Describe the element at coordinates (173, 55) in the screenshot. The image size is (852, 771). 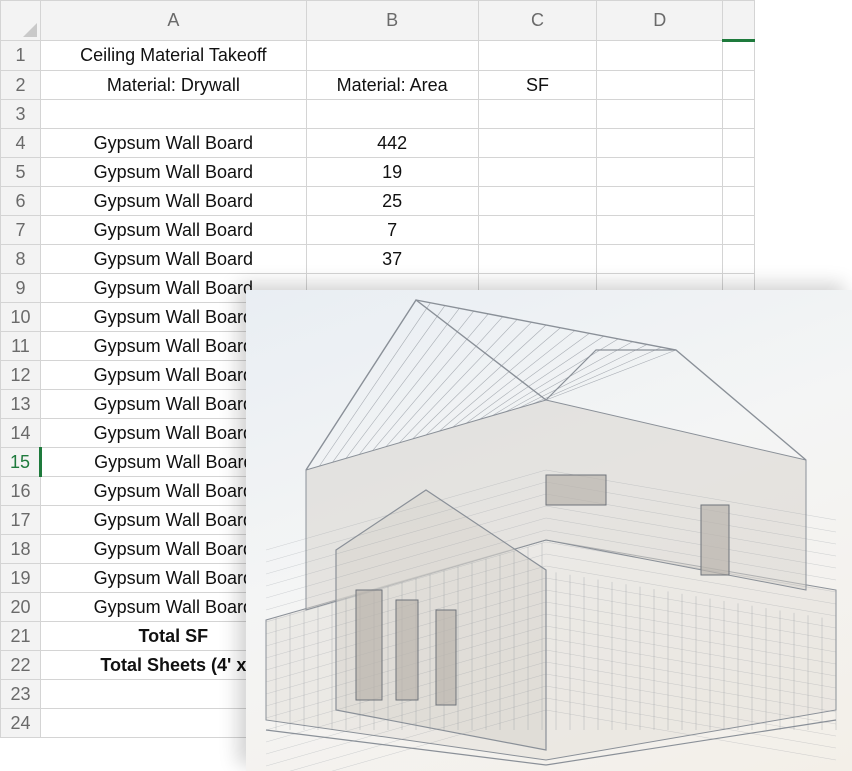
I see `cell-a: Ceiling Material Takeoff` at that location.